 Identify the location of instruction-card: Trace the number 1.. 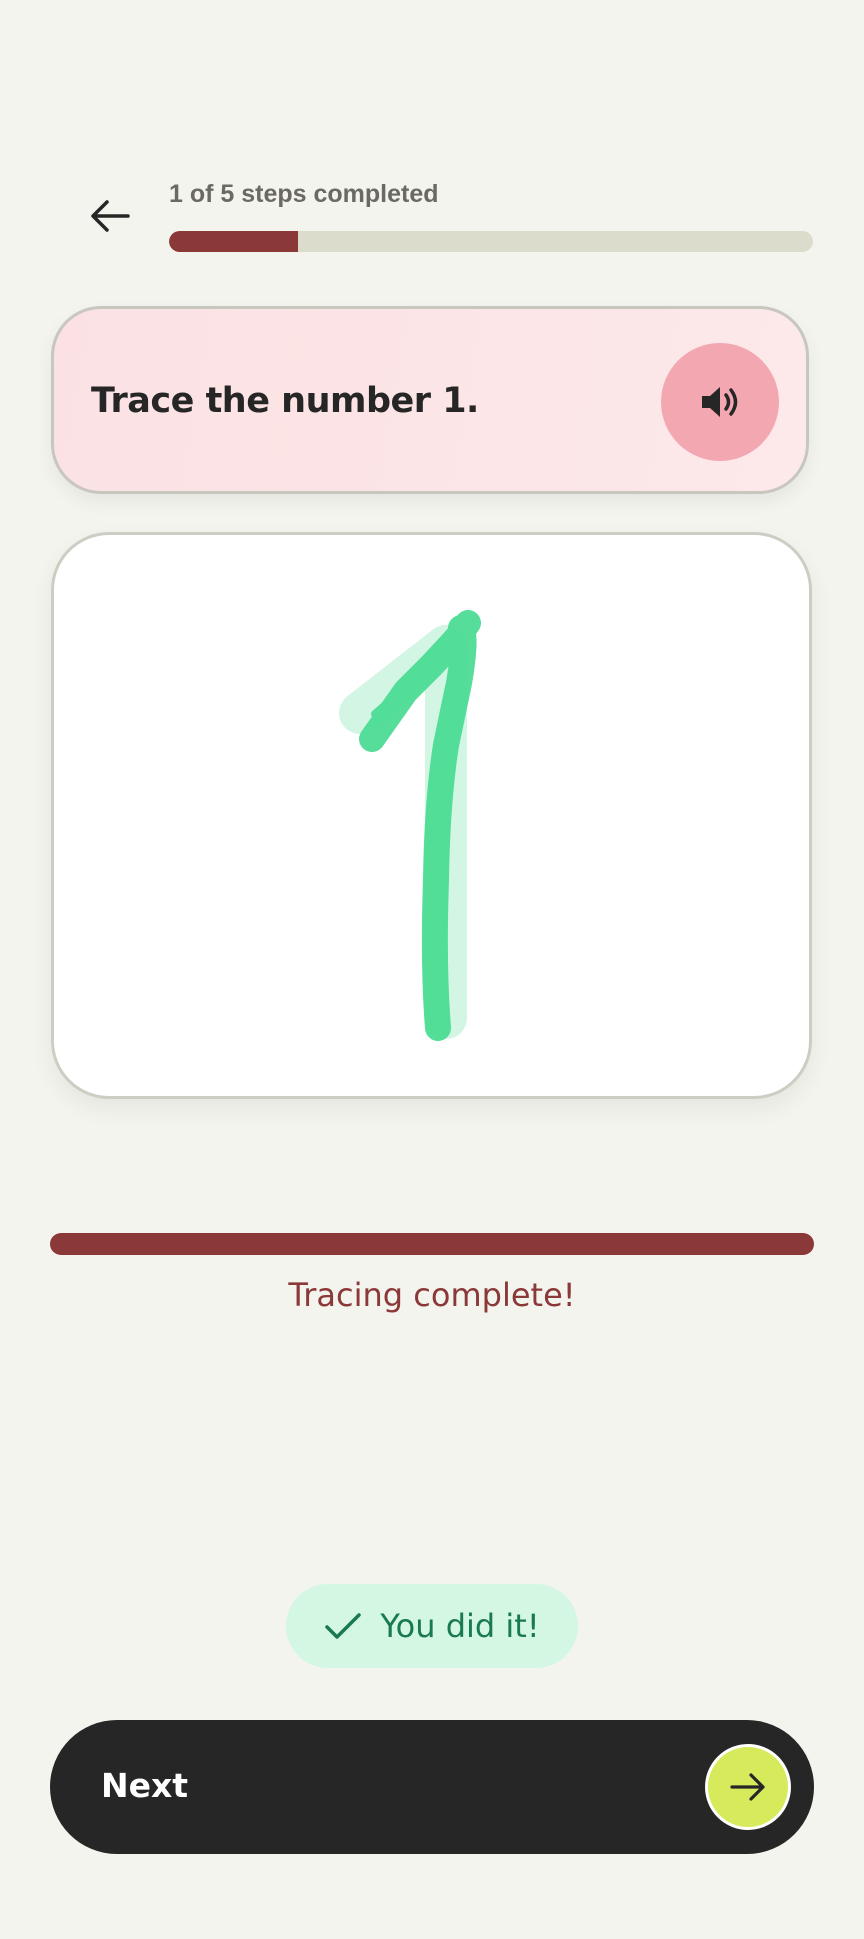
(430, 400).